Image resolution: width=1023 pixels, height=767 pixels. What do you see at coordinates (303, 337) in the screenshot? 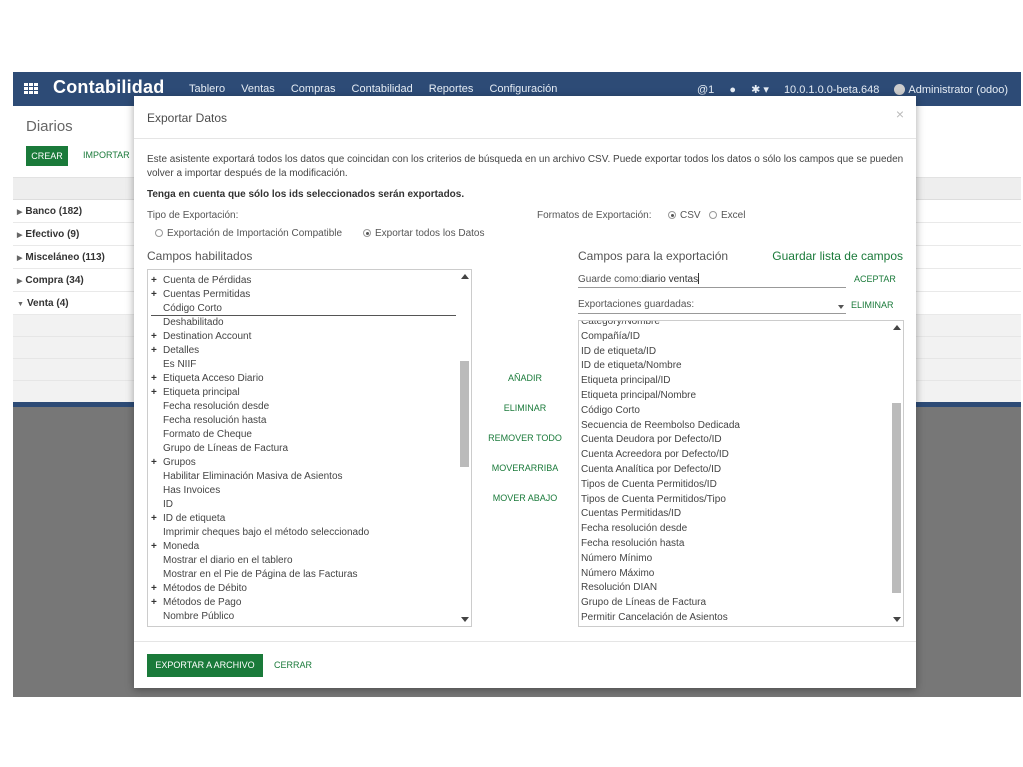
I see `available-field-item: + Destination Account` at bounding box center [303, 337].